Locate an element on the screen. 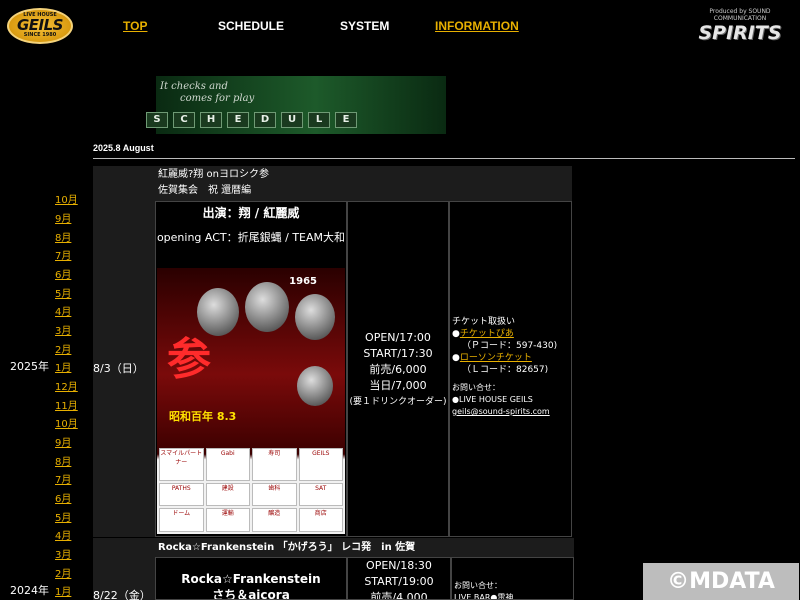 This screenshot has height=600, width=800. banner-line2: comes for play is located at coordinates (217, 98).